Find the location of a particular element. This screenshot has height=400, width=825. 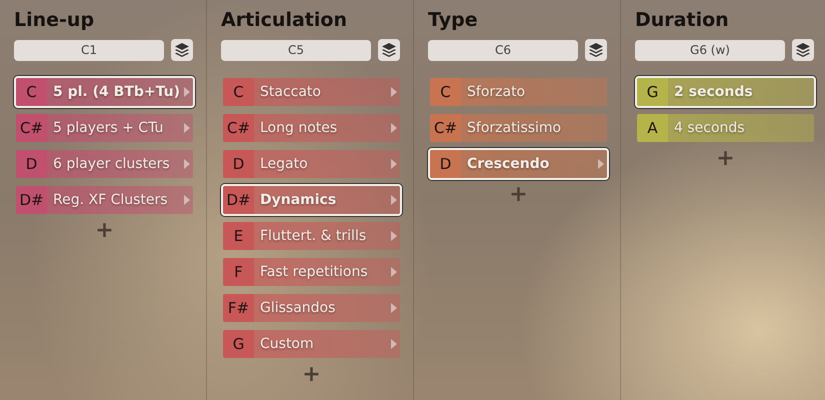

note-label: A is located at coordinates (652, 128).